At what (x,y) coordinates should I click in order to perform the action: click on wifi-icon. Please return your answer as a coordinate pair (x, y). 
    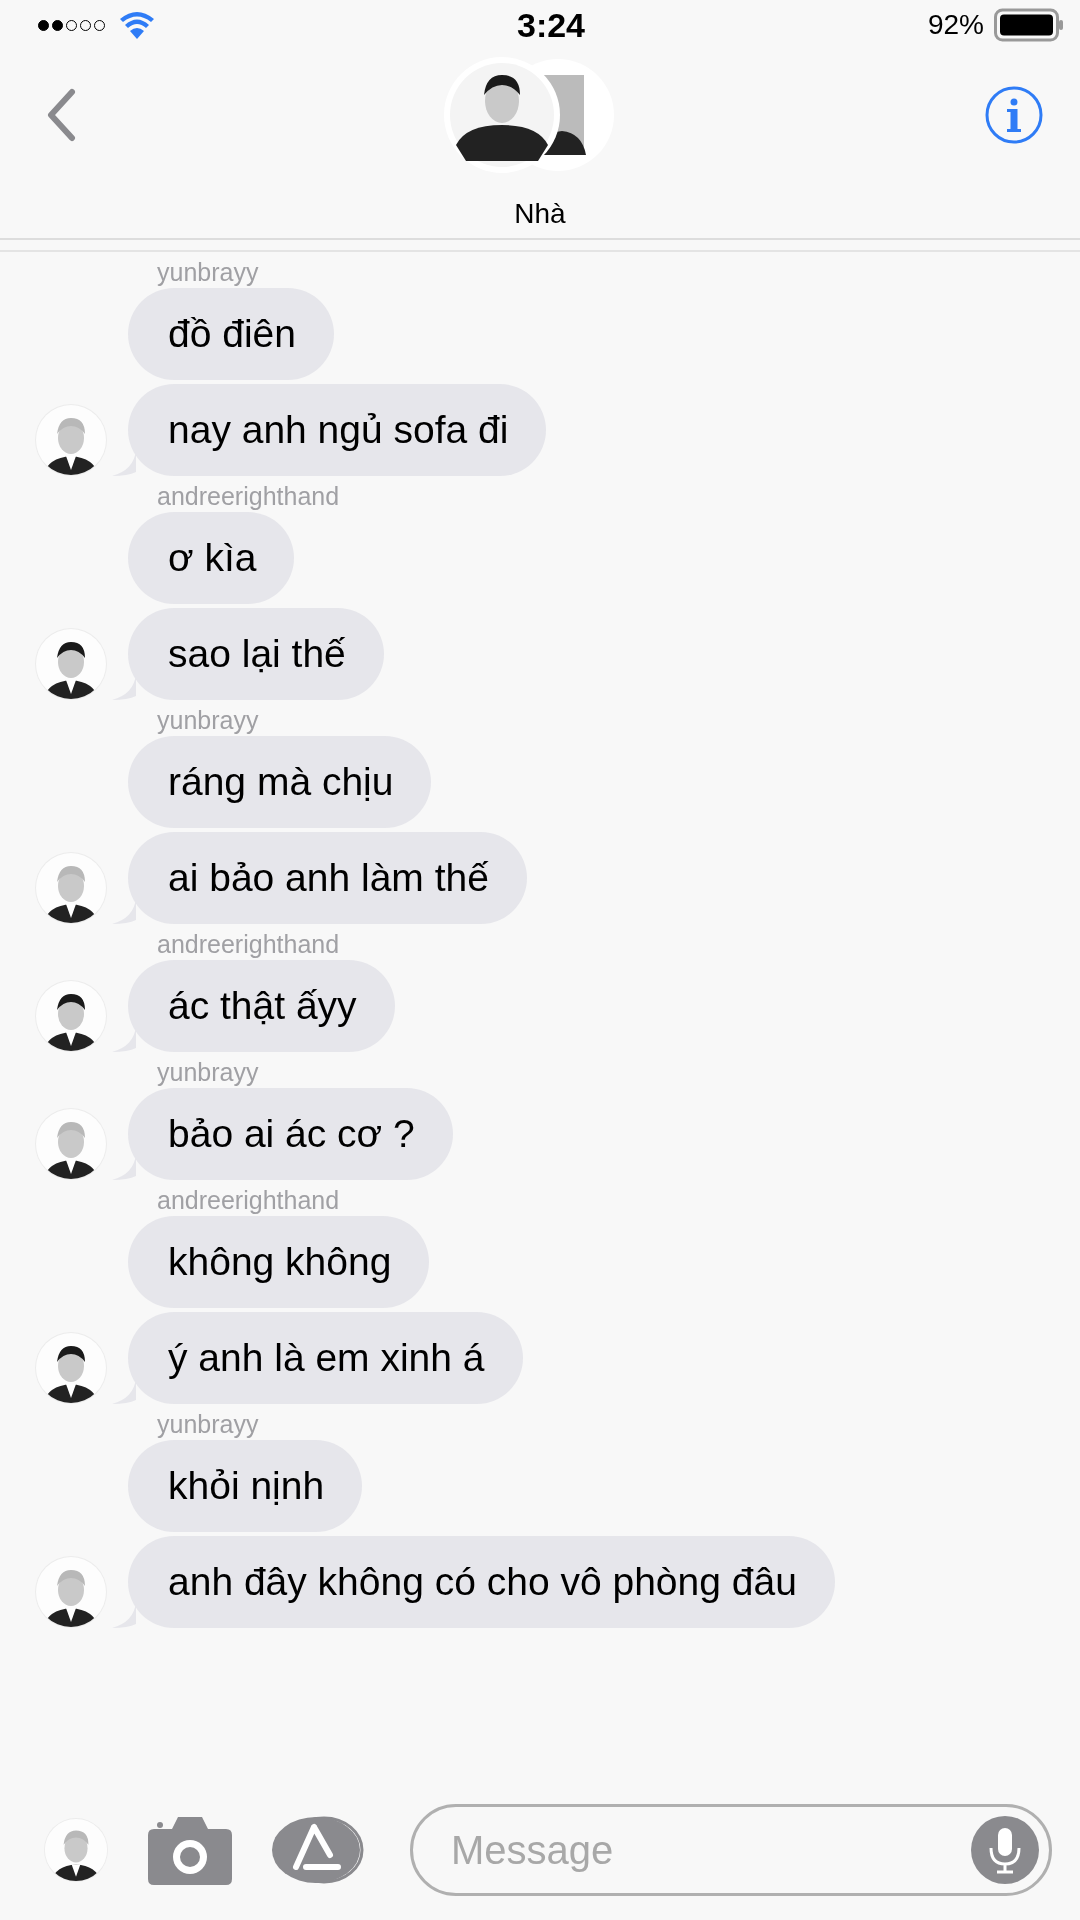
    Looking at the image, I should click on (137, 25).